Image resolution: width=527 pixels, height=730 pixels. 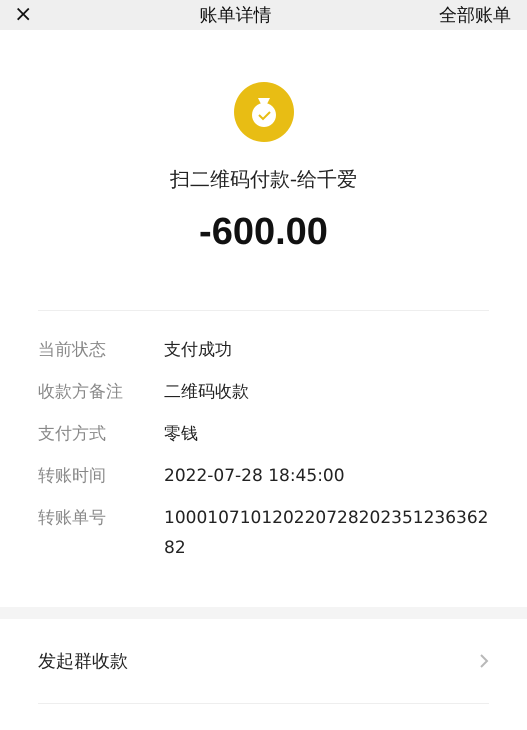 I want to click on action-item: 发起群收款, so click(x=263, y=661).